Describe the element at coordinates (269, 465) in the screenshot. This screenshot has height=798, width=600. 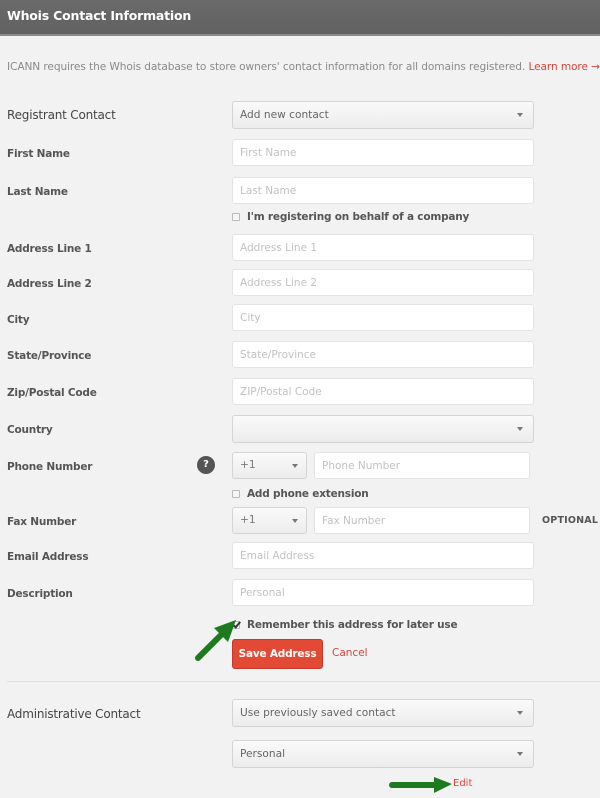
I see `phone-country-code-select: +1` at that location.